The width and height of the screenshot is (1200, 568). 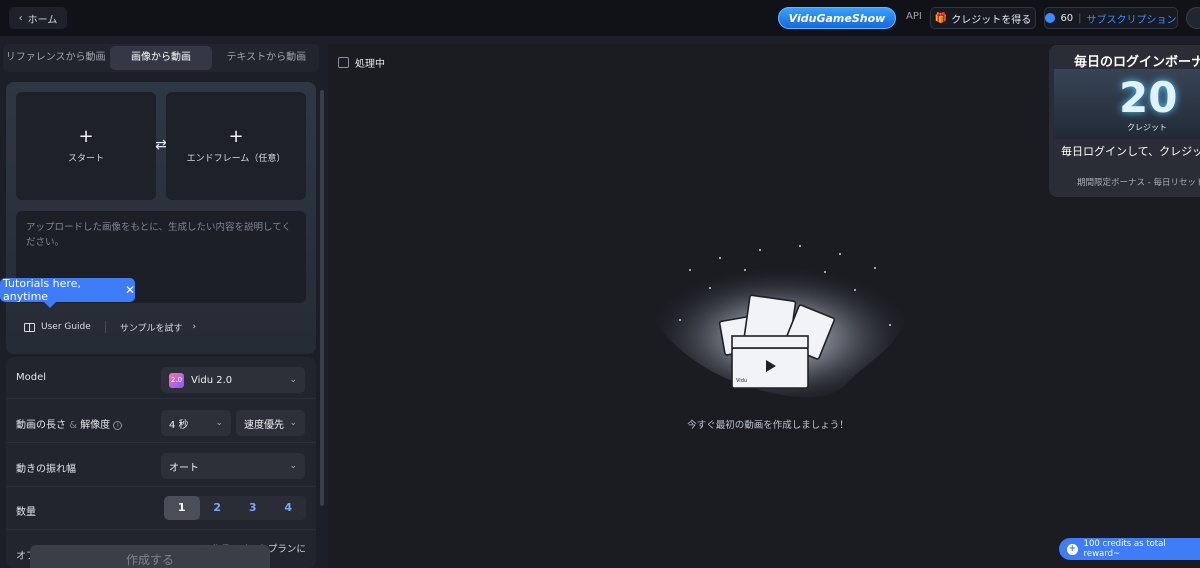 I want to click on divider, so click(x=105, y=327).